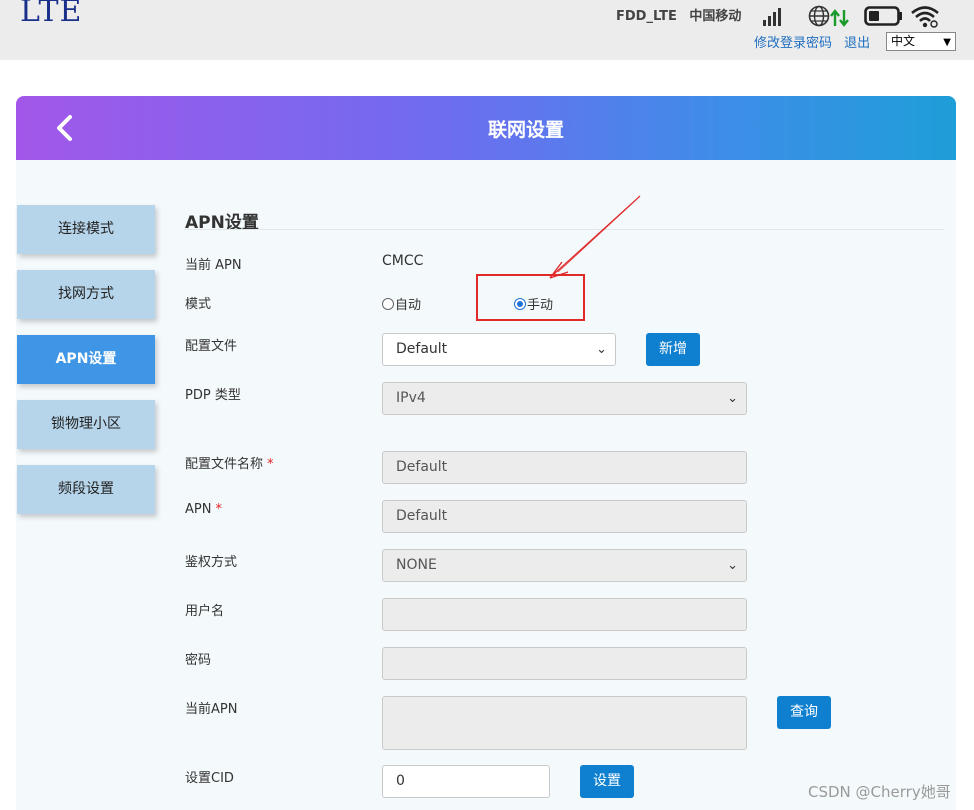  I want to click on apn-input: Default, so click(564, 516).